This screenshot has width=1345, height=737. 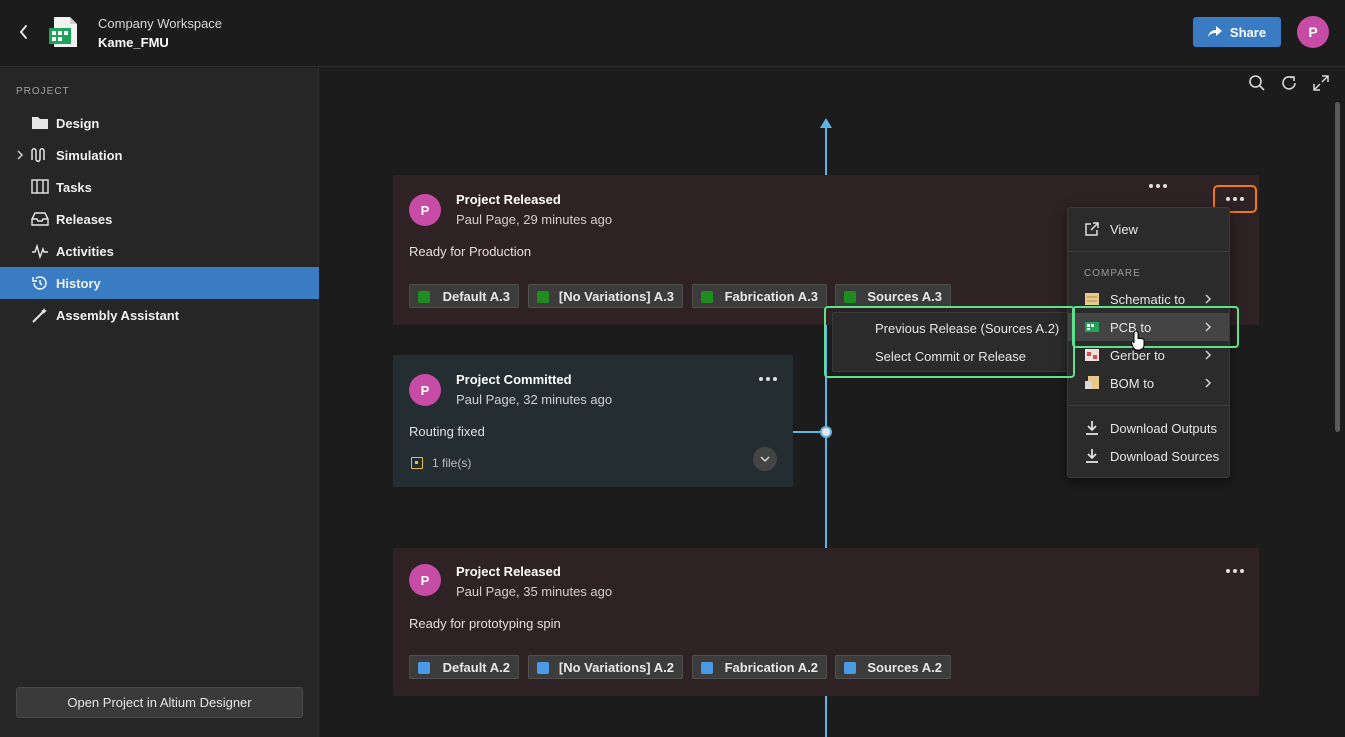 I want to click on sidebar-item-history: History, so click(x=159, y=283).